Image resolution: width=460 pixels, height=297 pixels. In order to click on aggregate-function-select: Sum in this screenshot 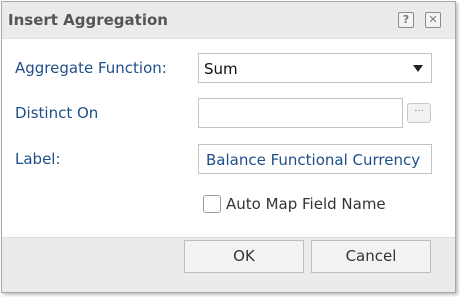, I will do `click(315, 68)`.